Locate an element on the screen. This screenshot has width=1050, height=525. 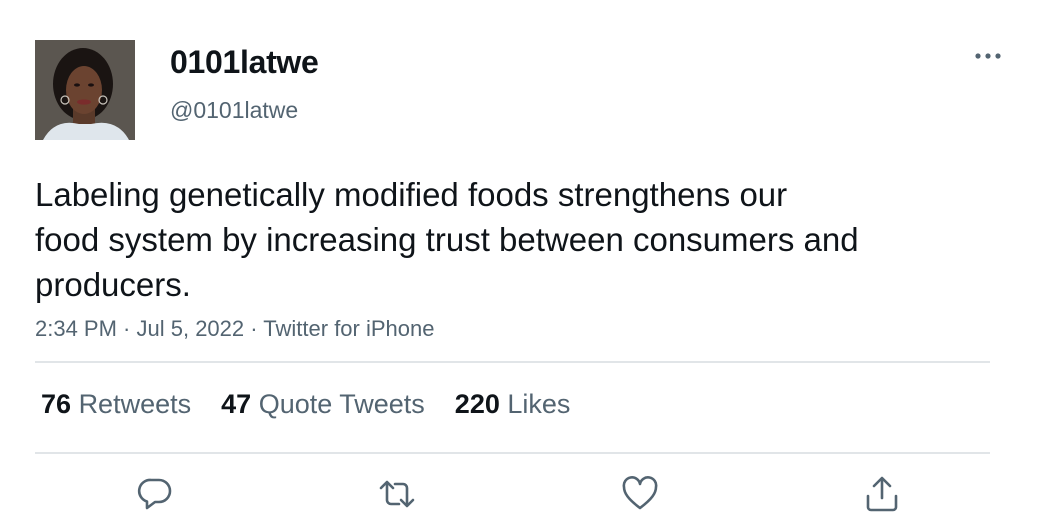
more-options-button is located at coordinates (988, 56).